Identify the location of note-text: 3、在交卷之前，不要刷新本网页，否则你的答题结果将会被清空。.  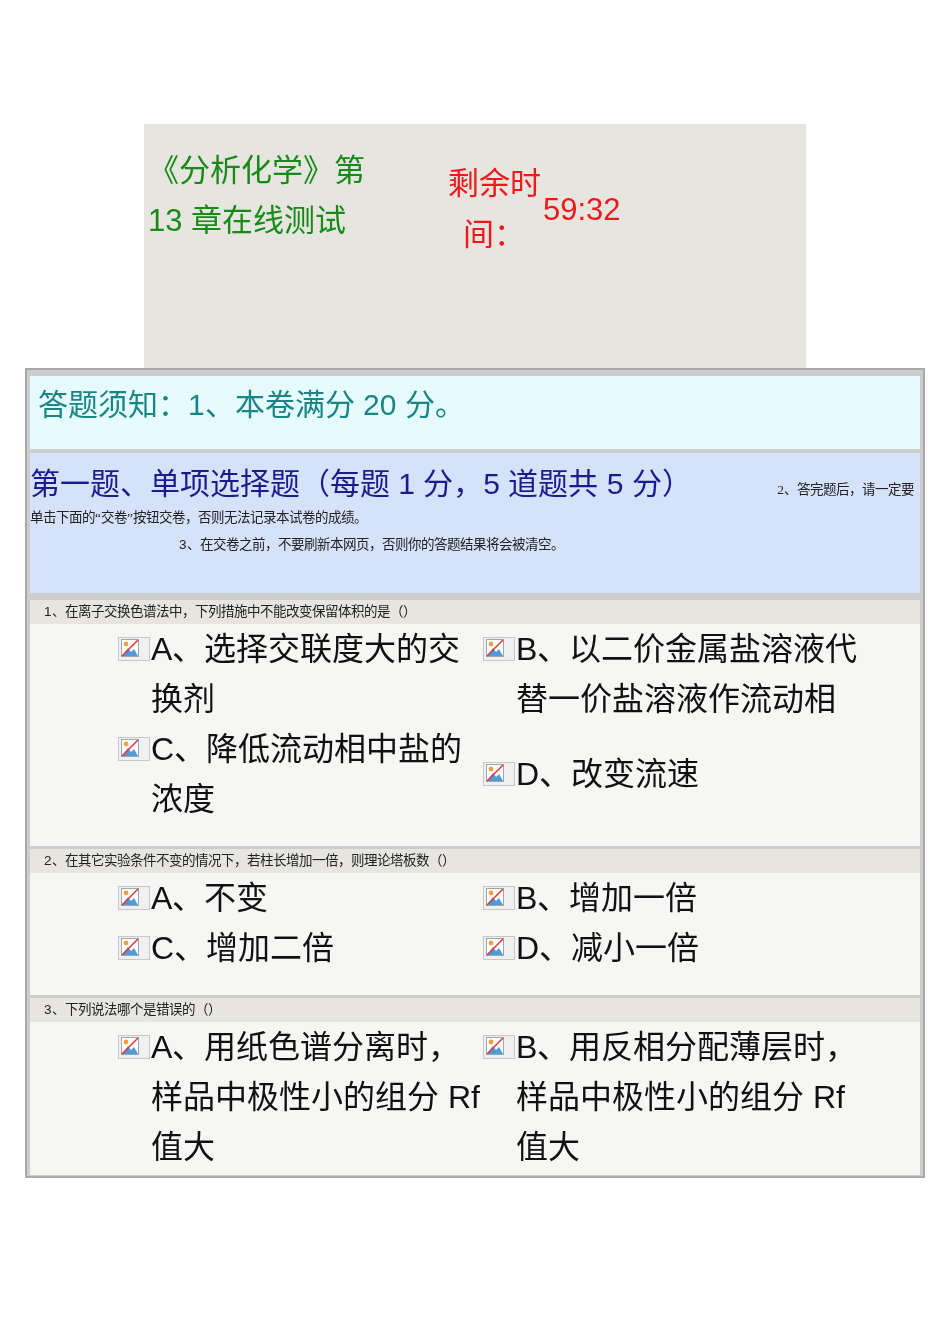
(371, 545).